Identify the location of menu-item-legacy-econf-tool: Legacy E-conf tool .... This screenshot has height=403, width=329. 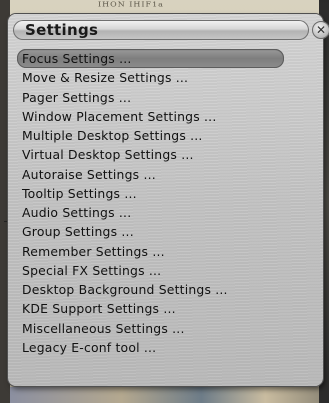
(162, 347).